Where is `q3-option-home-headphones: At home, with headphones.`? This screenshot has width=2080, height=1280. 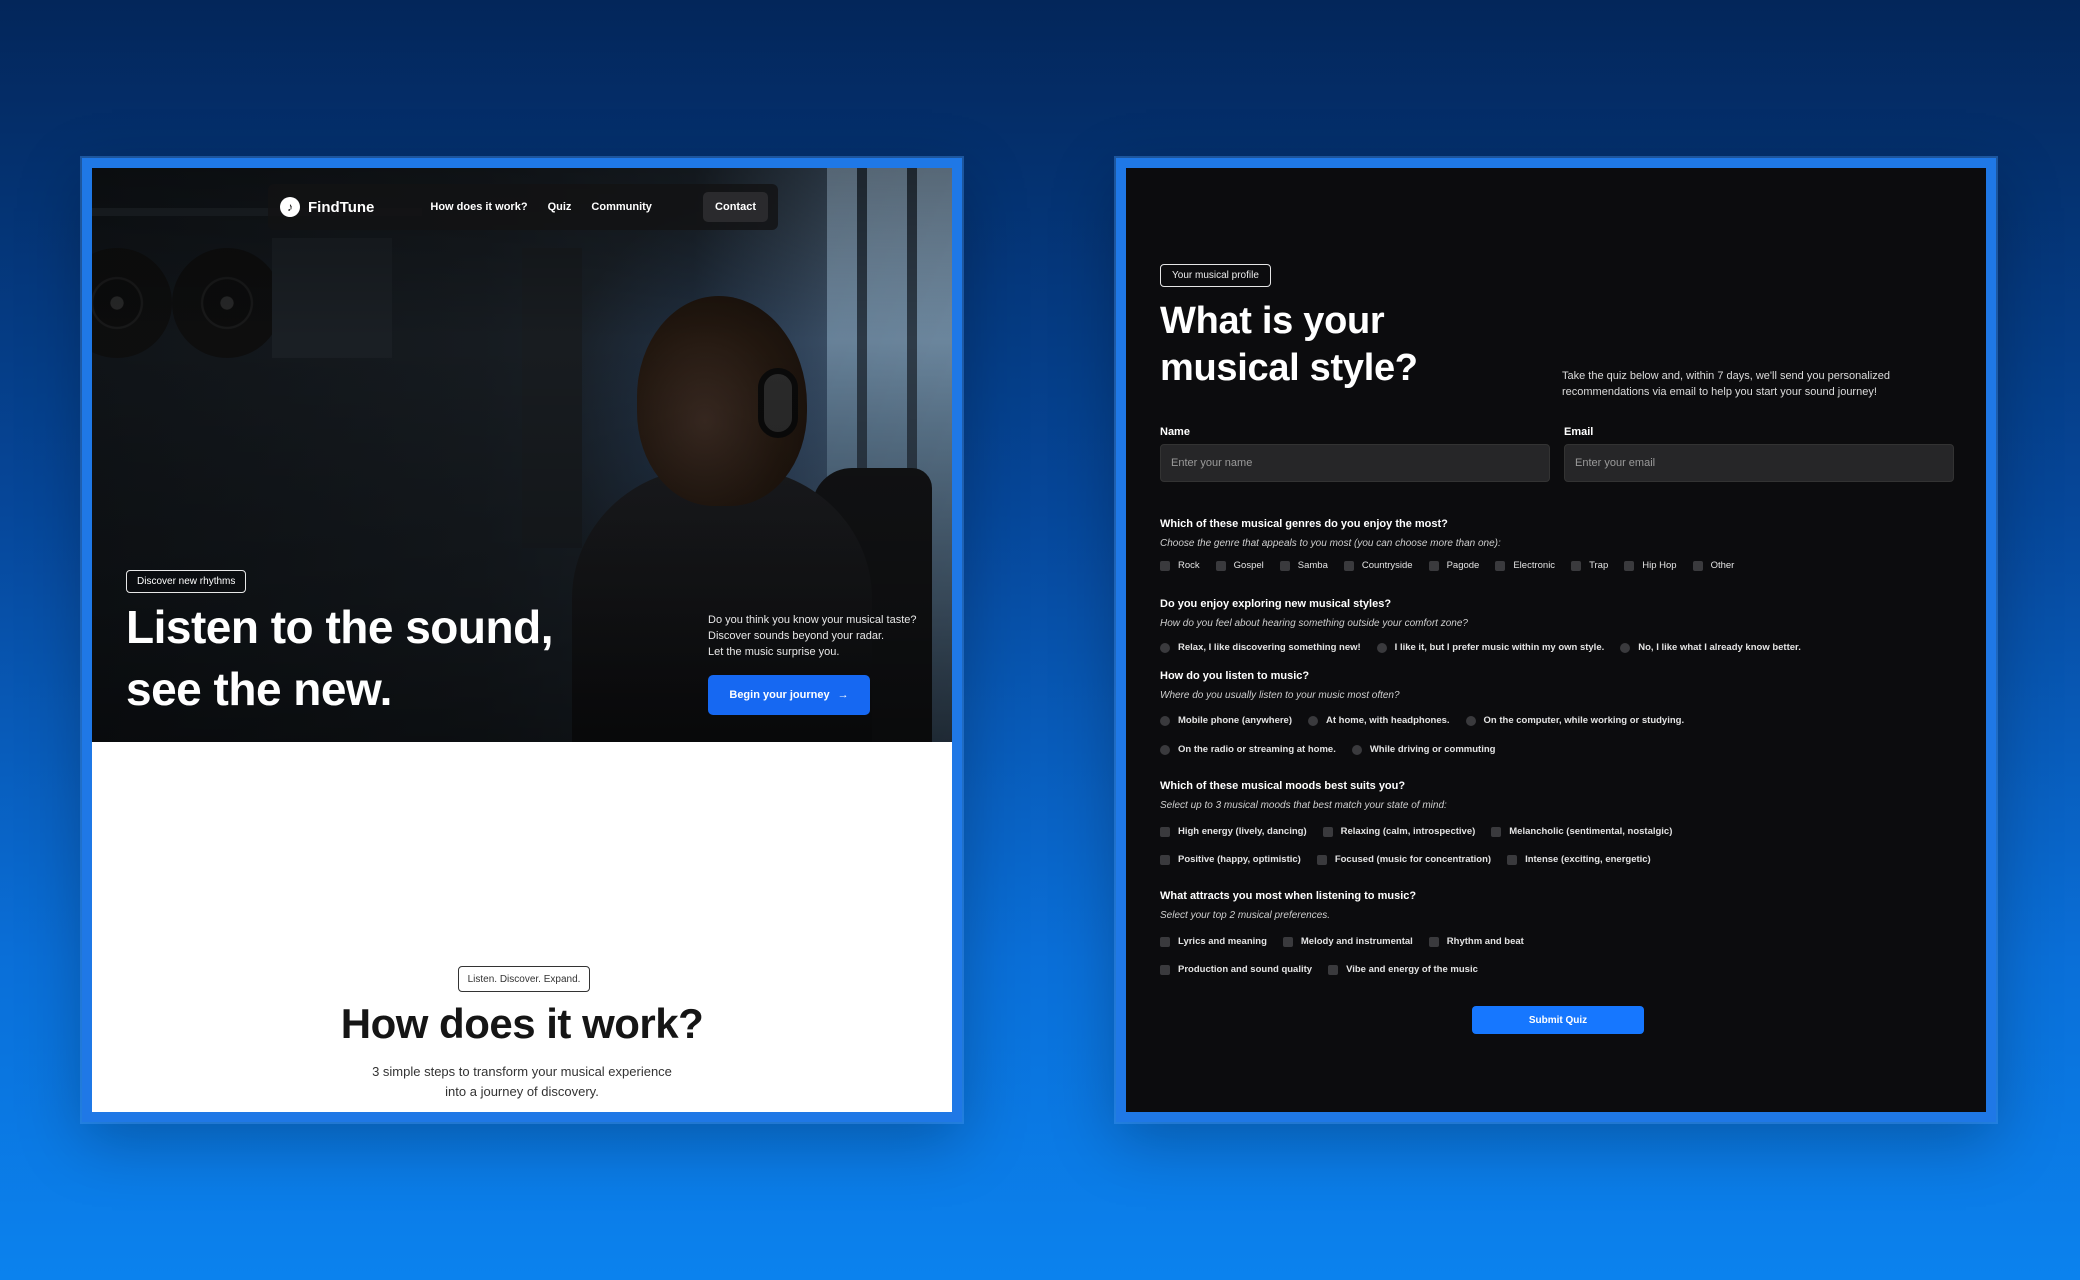 q3-option-home-headphones: At home, with headphones. is located at coordinates (1379, 720).